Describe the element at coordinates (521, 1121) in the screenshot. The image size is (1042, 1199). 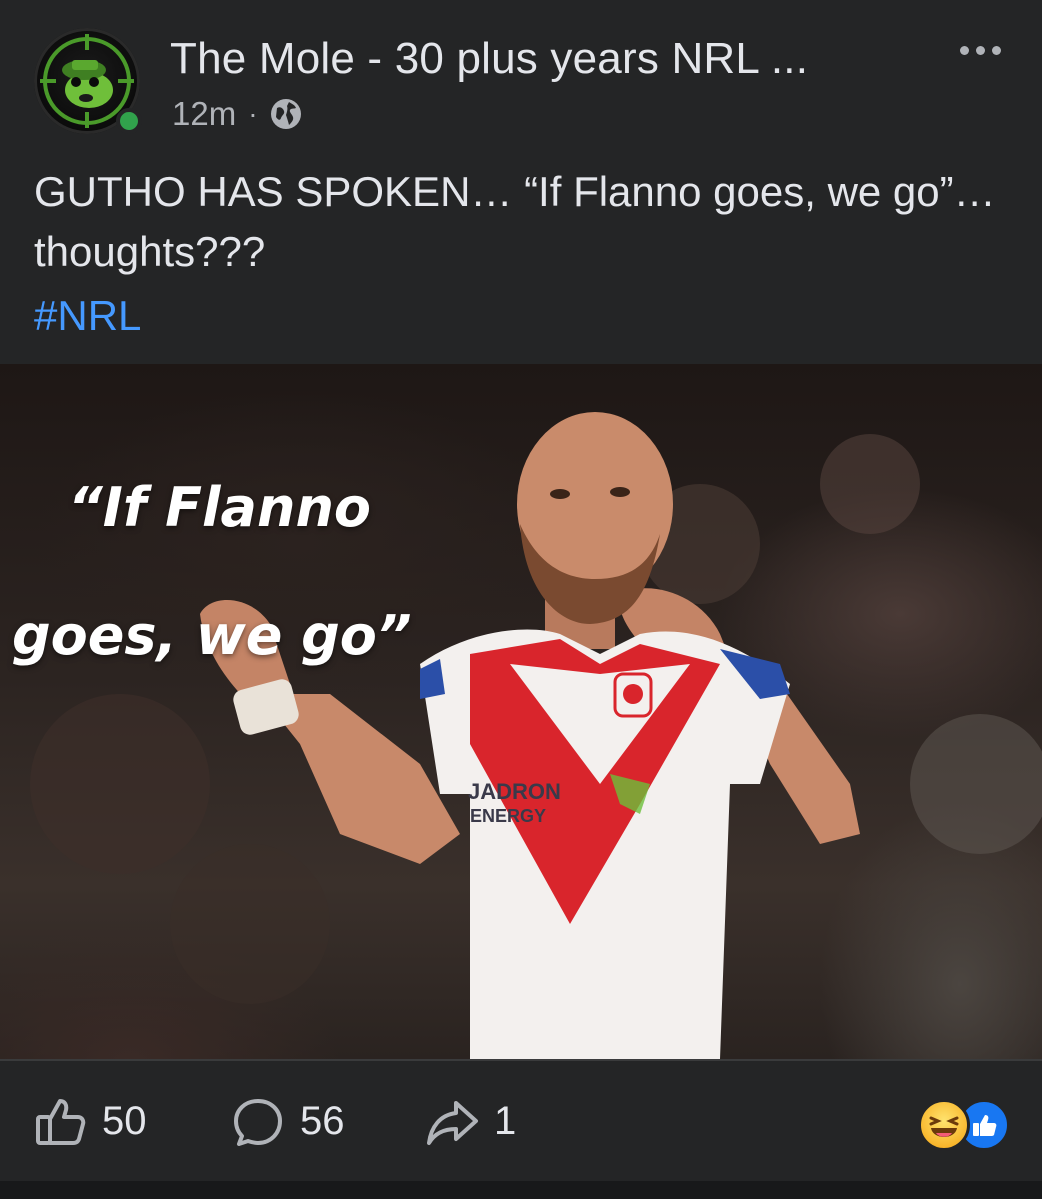
I see `post-actions-bar: 50 56 1` at that location.